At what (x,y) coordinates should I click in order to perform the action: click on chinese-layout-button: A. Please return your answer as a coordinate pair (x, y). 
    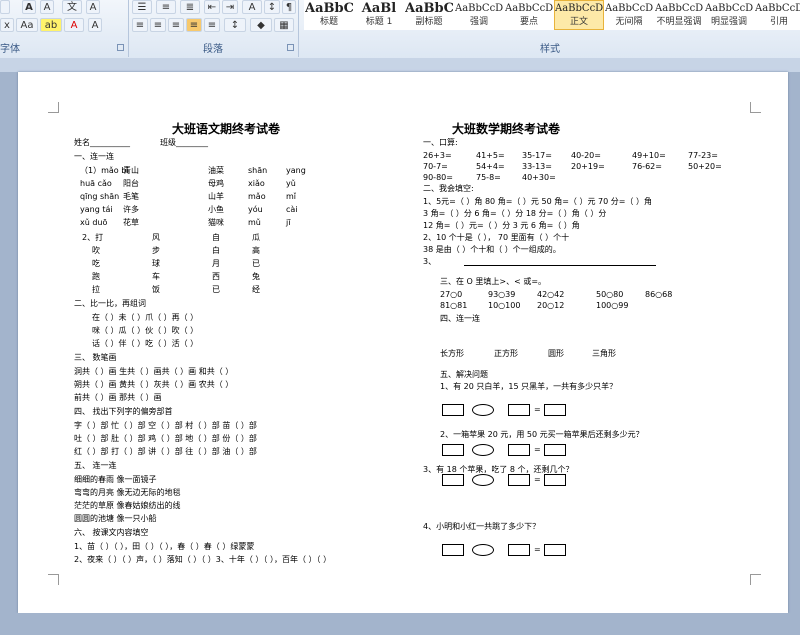
    Looking at the image, I should click on (252, 7).